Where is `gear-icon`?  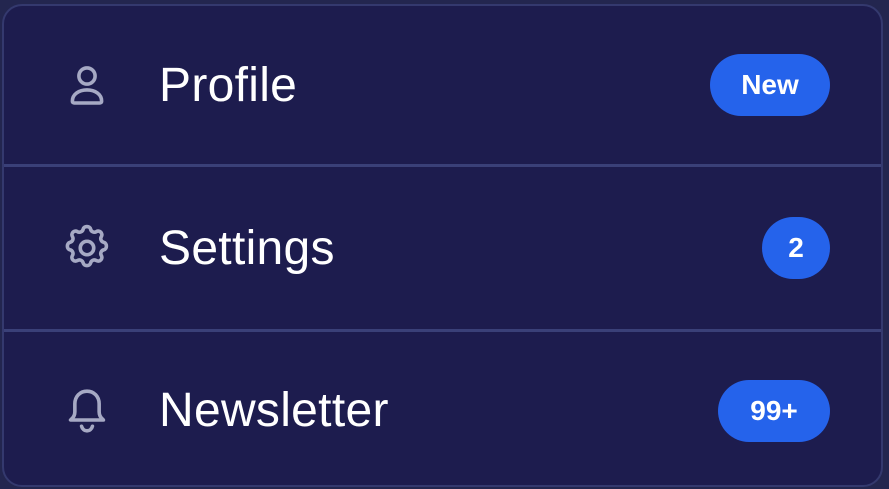
gear-icon is located at coordinates (87, 248).